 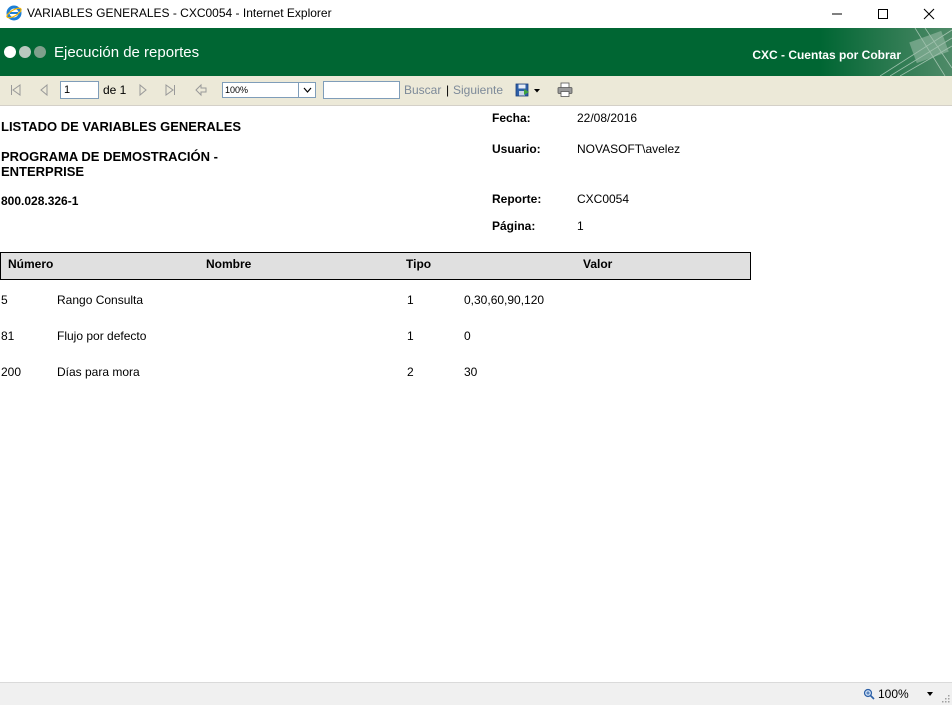 What do you see at coordinates (31, 264) in the screenshot?
I see `column-header-numero: Número` at bounding box center [31, 264].